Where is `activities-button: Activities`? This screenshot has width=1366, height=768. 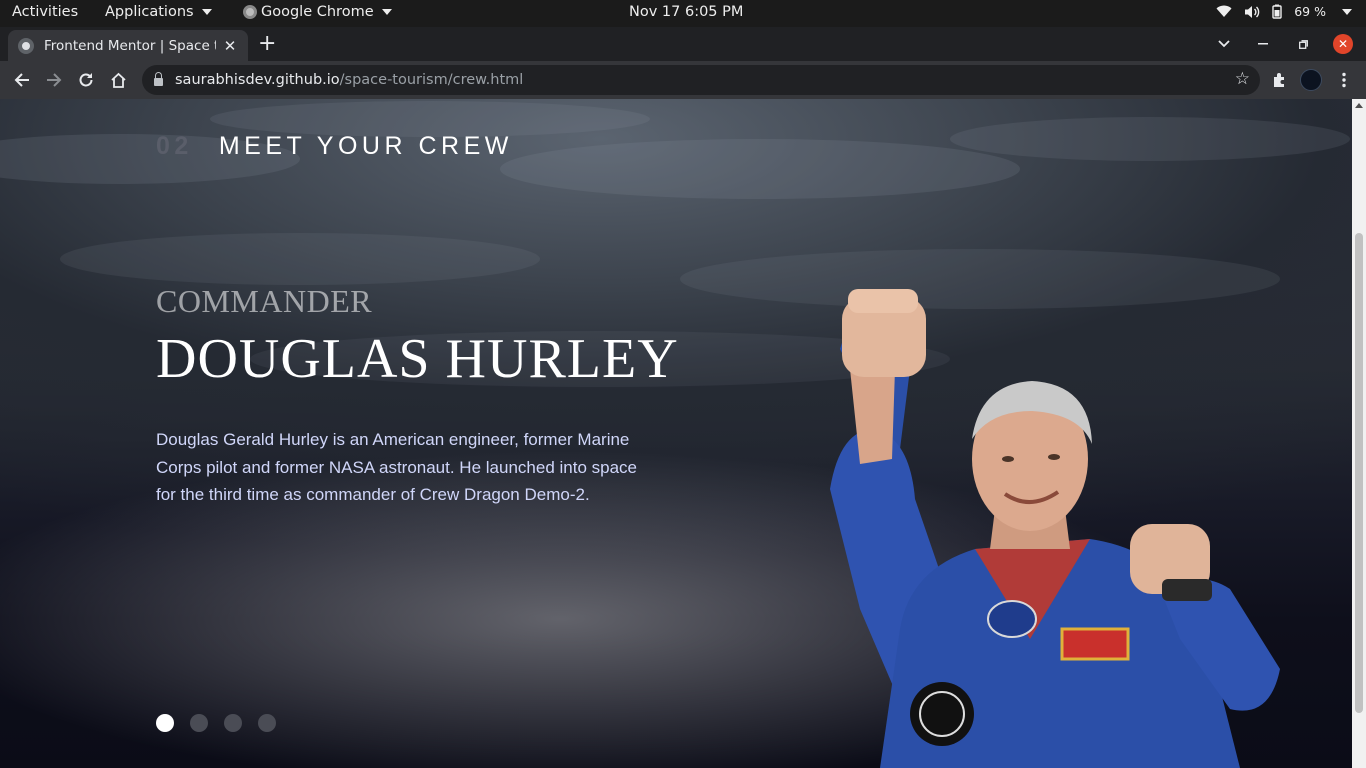 activities-button: Activities is located at coordinates (45, 12).